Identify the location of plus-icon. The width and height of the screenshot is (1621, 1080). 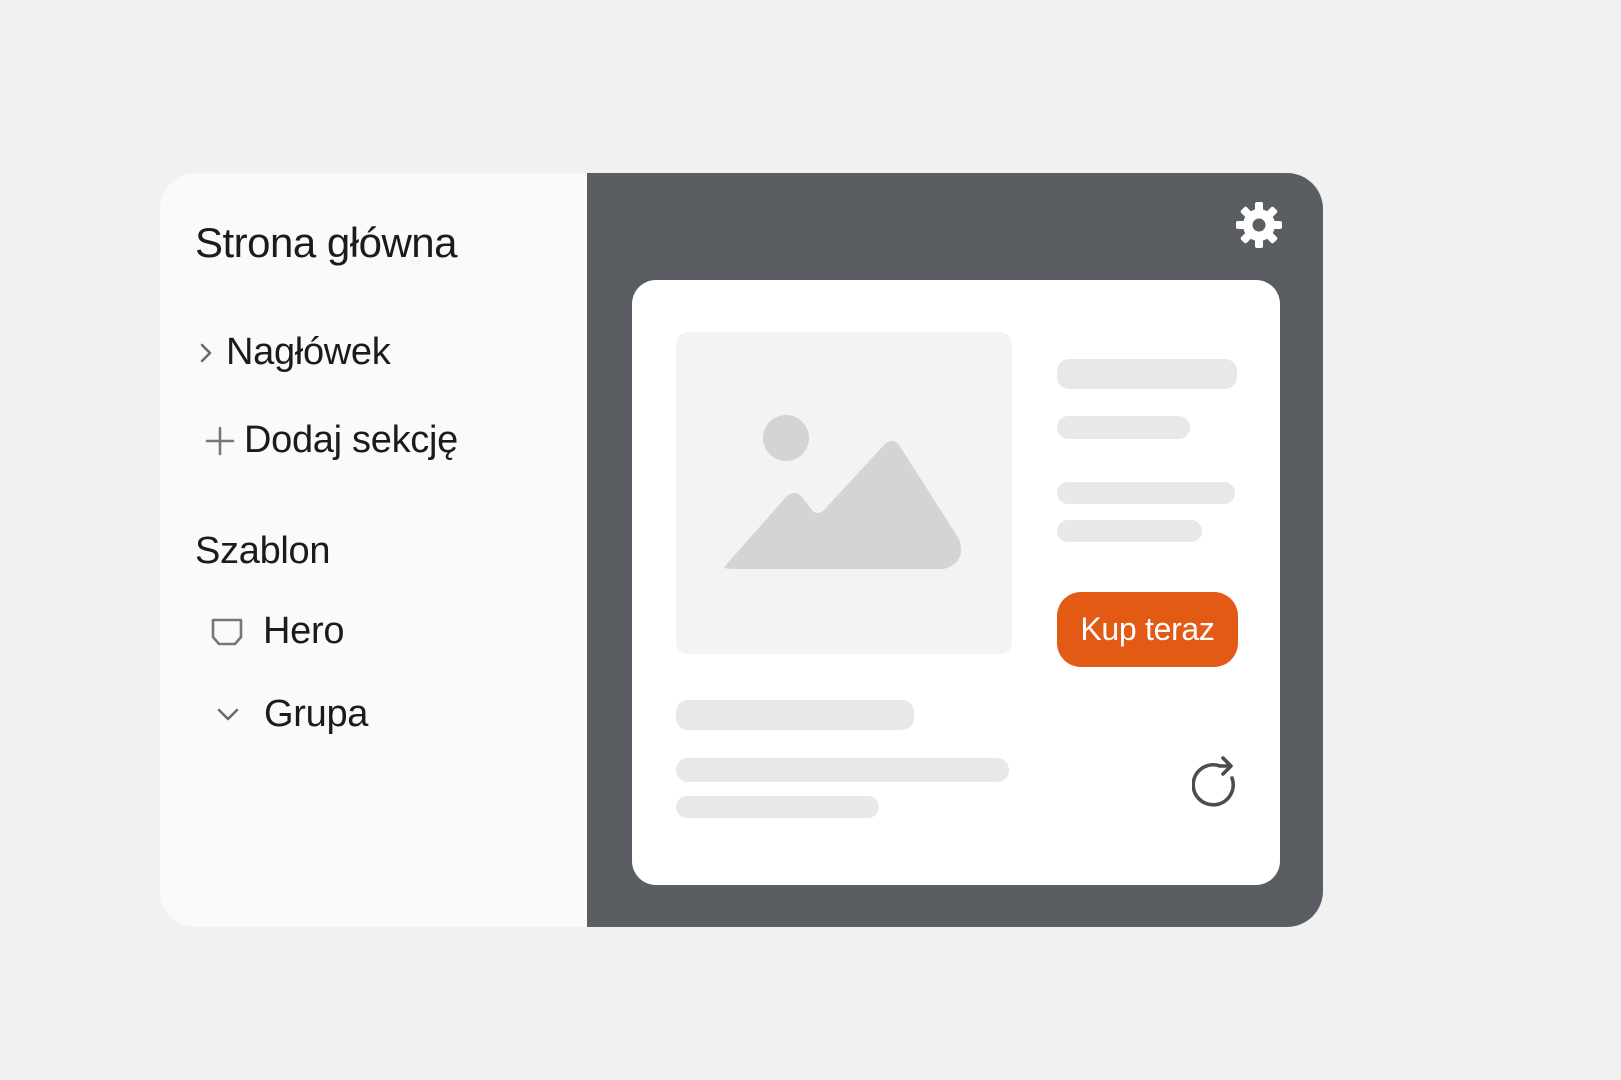
(220, 441).